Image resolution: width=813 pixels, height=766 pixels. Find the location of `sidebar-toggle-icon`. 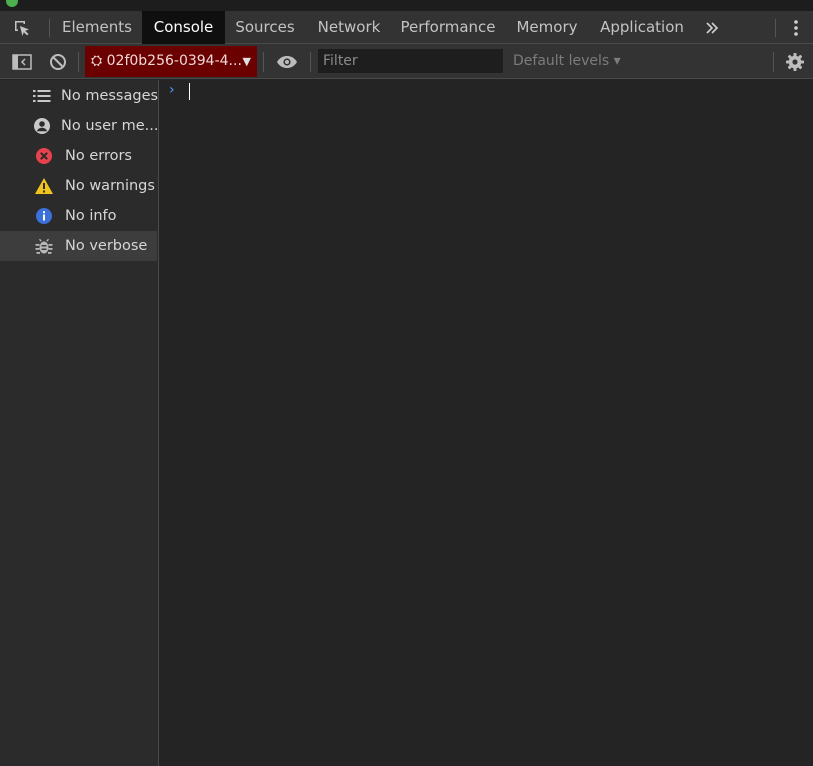

sidebar-toggle-icon is located at coordinates (22, 61).